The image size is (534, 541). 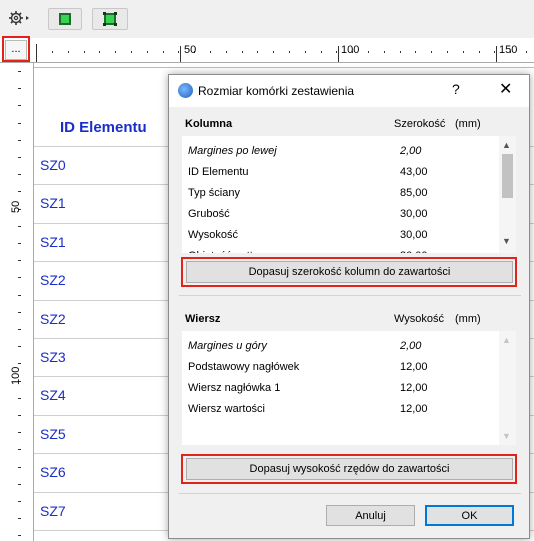 What do you see at coordinates (505, 89) in the screenshot?
I see `close-button: ✕` at bounding box center [505, 89].